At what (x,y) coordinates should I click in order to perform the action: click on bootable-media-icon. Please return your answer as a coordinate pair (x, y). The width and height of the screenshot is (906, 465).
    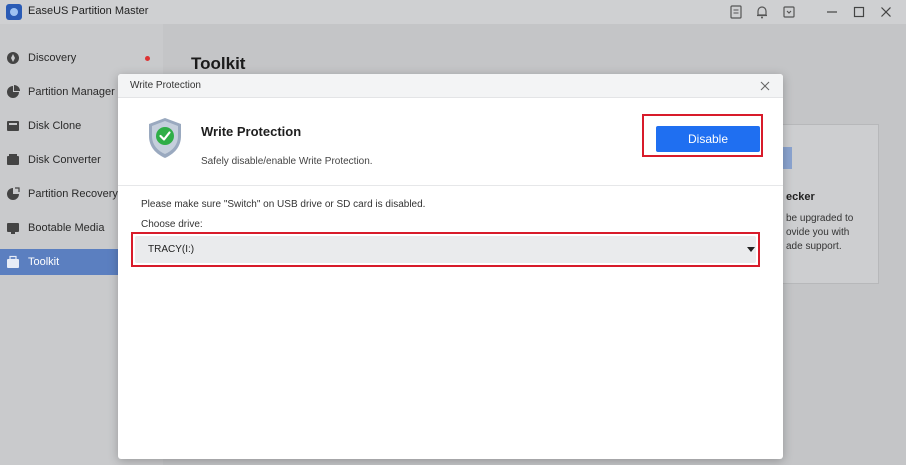
    Looking at the image, I should click on (13, 228).